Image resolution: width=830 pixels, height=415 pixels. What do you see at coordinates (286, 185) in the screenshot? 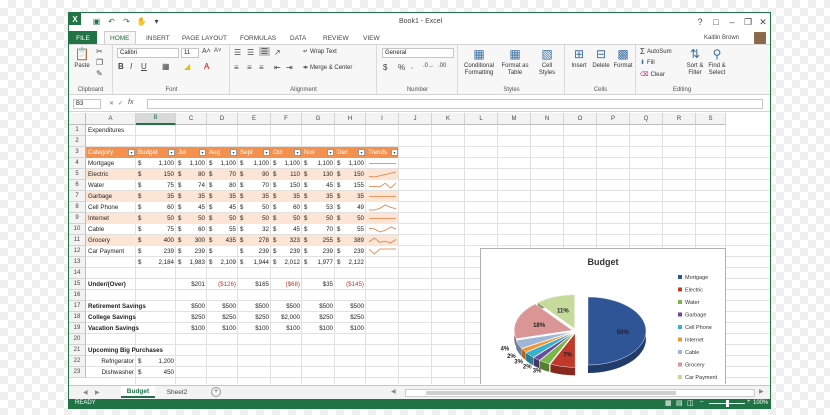
I see `value-cell: 150` at bounding box center [286, 185].